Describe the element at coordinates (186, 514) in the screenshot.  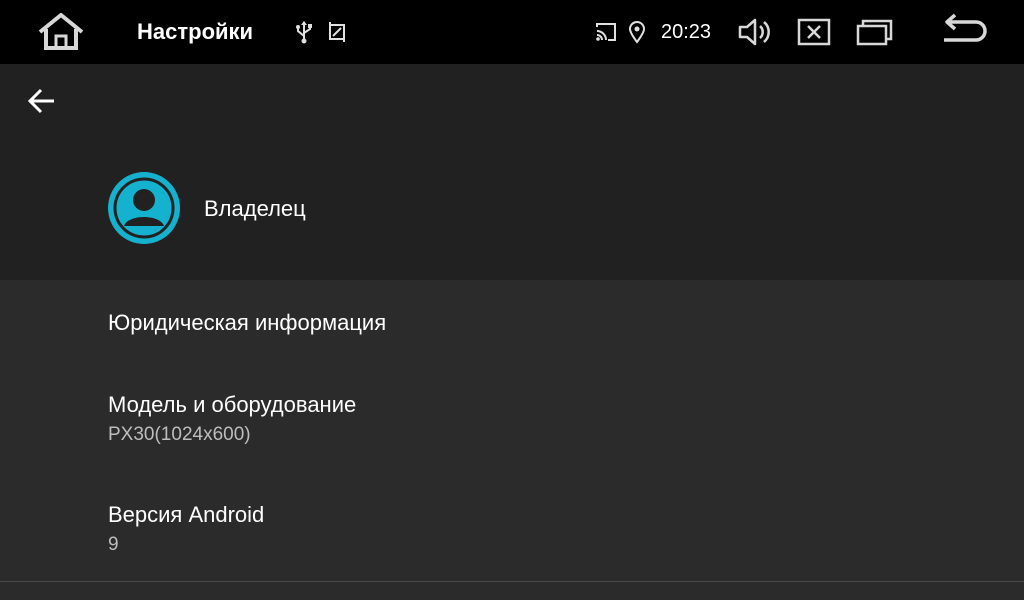
I see `pref-title: Версия Android` at that location.